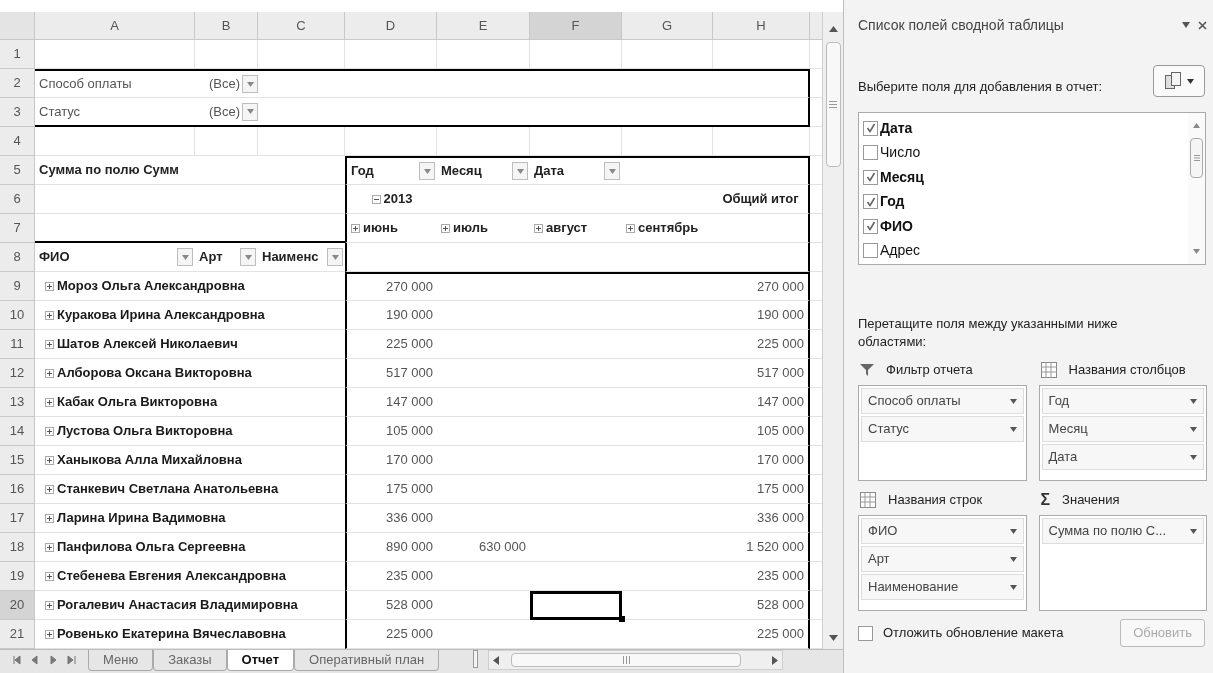  What do you see at coordinates (942, 559) in the screenshot?
I see `area-field-item: Арт` at bounding box center [942, 559].